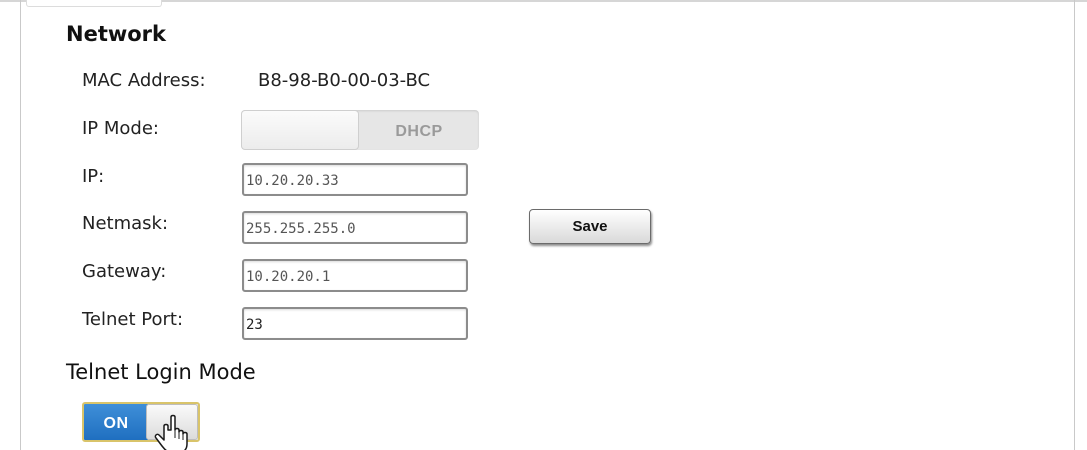 This screenshot has height=450, width=1087. Describe the element at coordinates (124, 271) in the screenshot. I see `gateway-label: Gateway:` at that location.